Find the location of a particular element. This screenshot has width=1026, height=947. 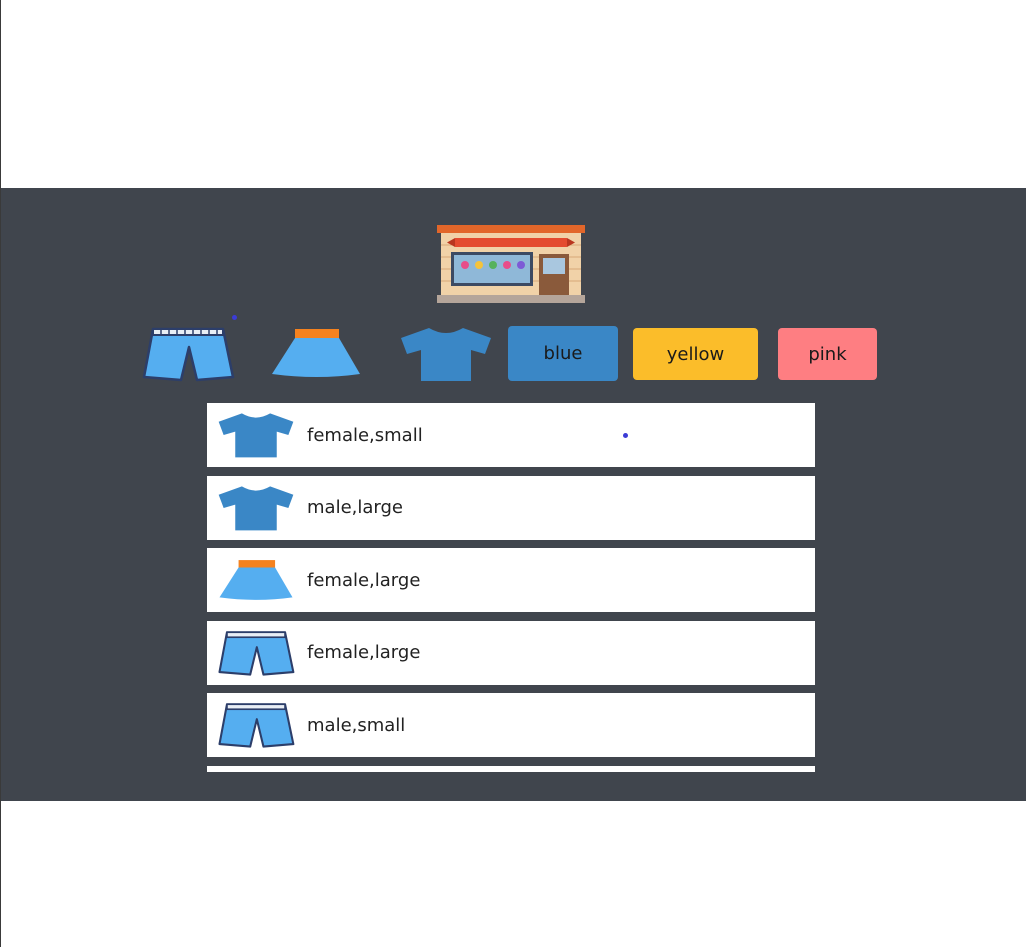

clothing-store-icon is located at coordinates (511, 264).